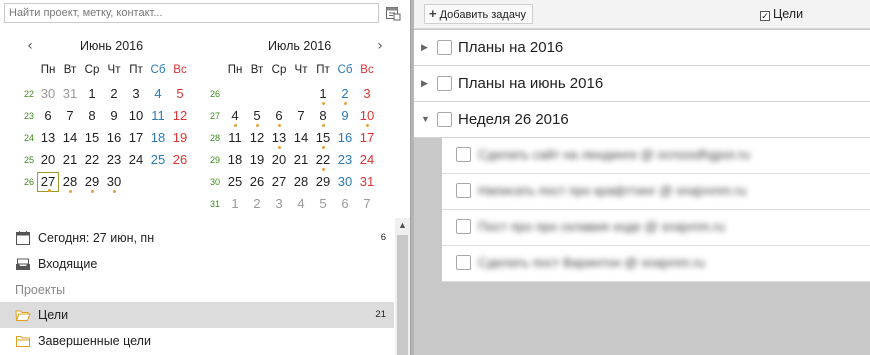 Image resolution: width=870 pixels, height=355 pixels. What do you see at coordinates (30, 46) in the screenshot?
I see `prev-month-button: ‹` at bounding box center [30, 46].